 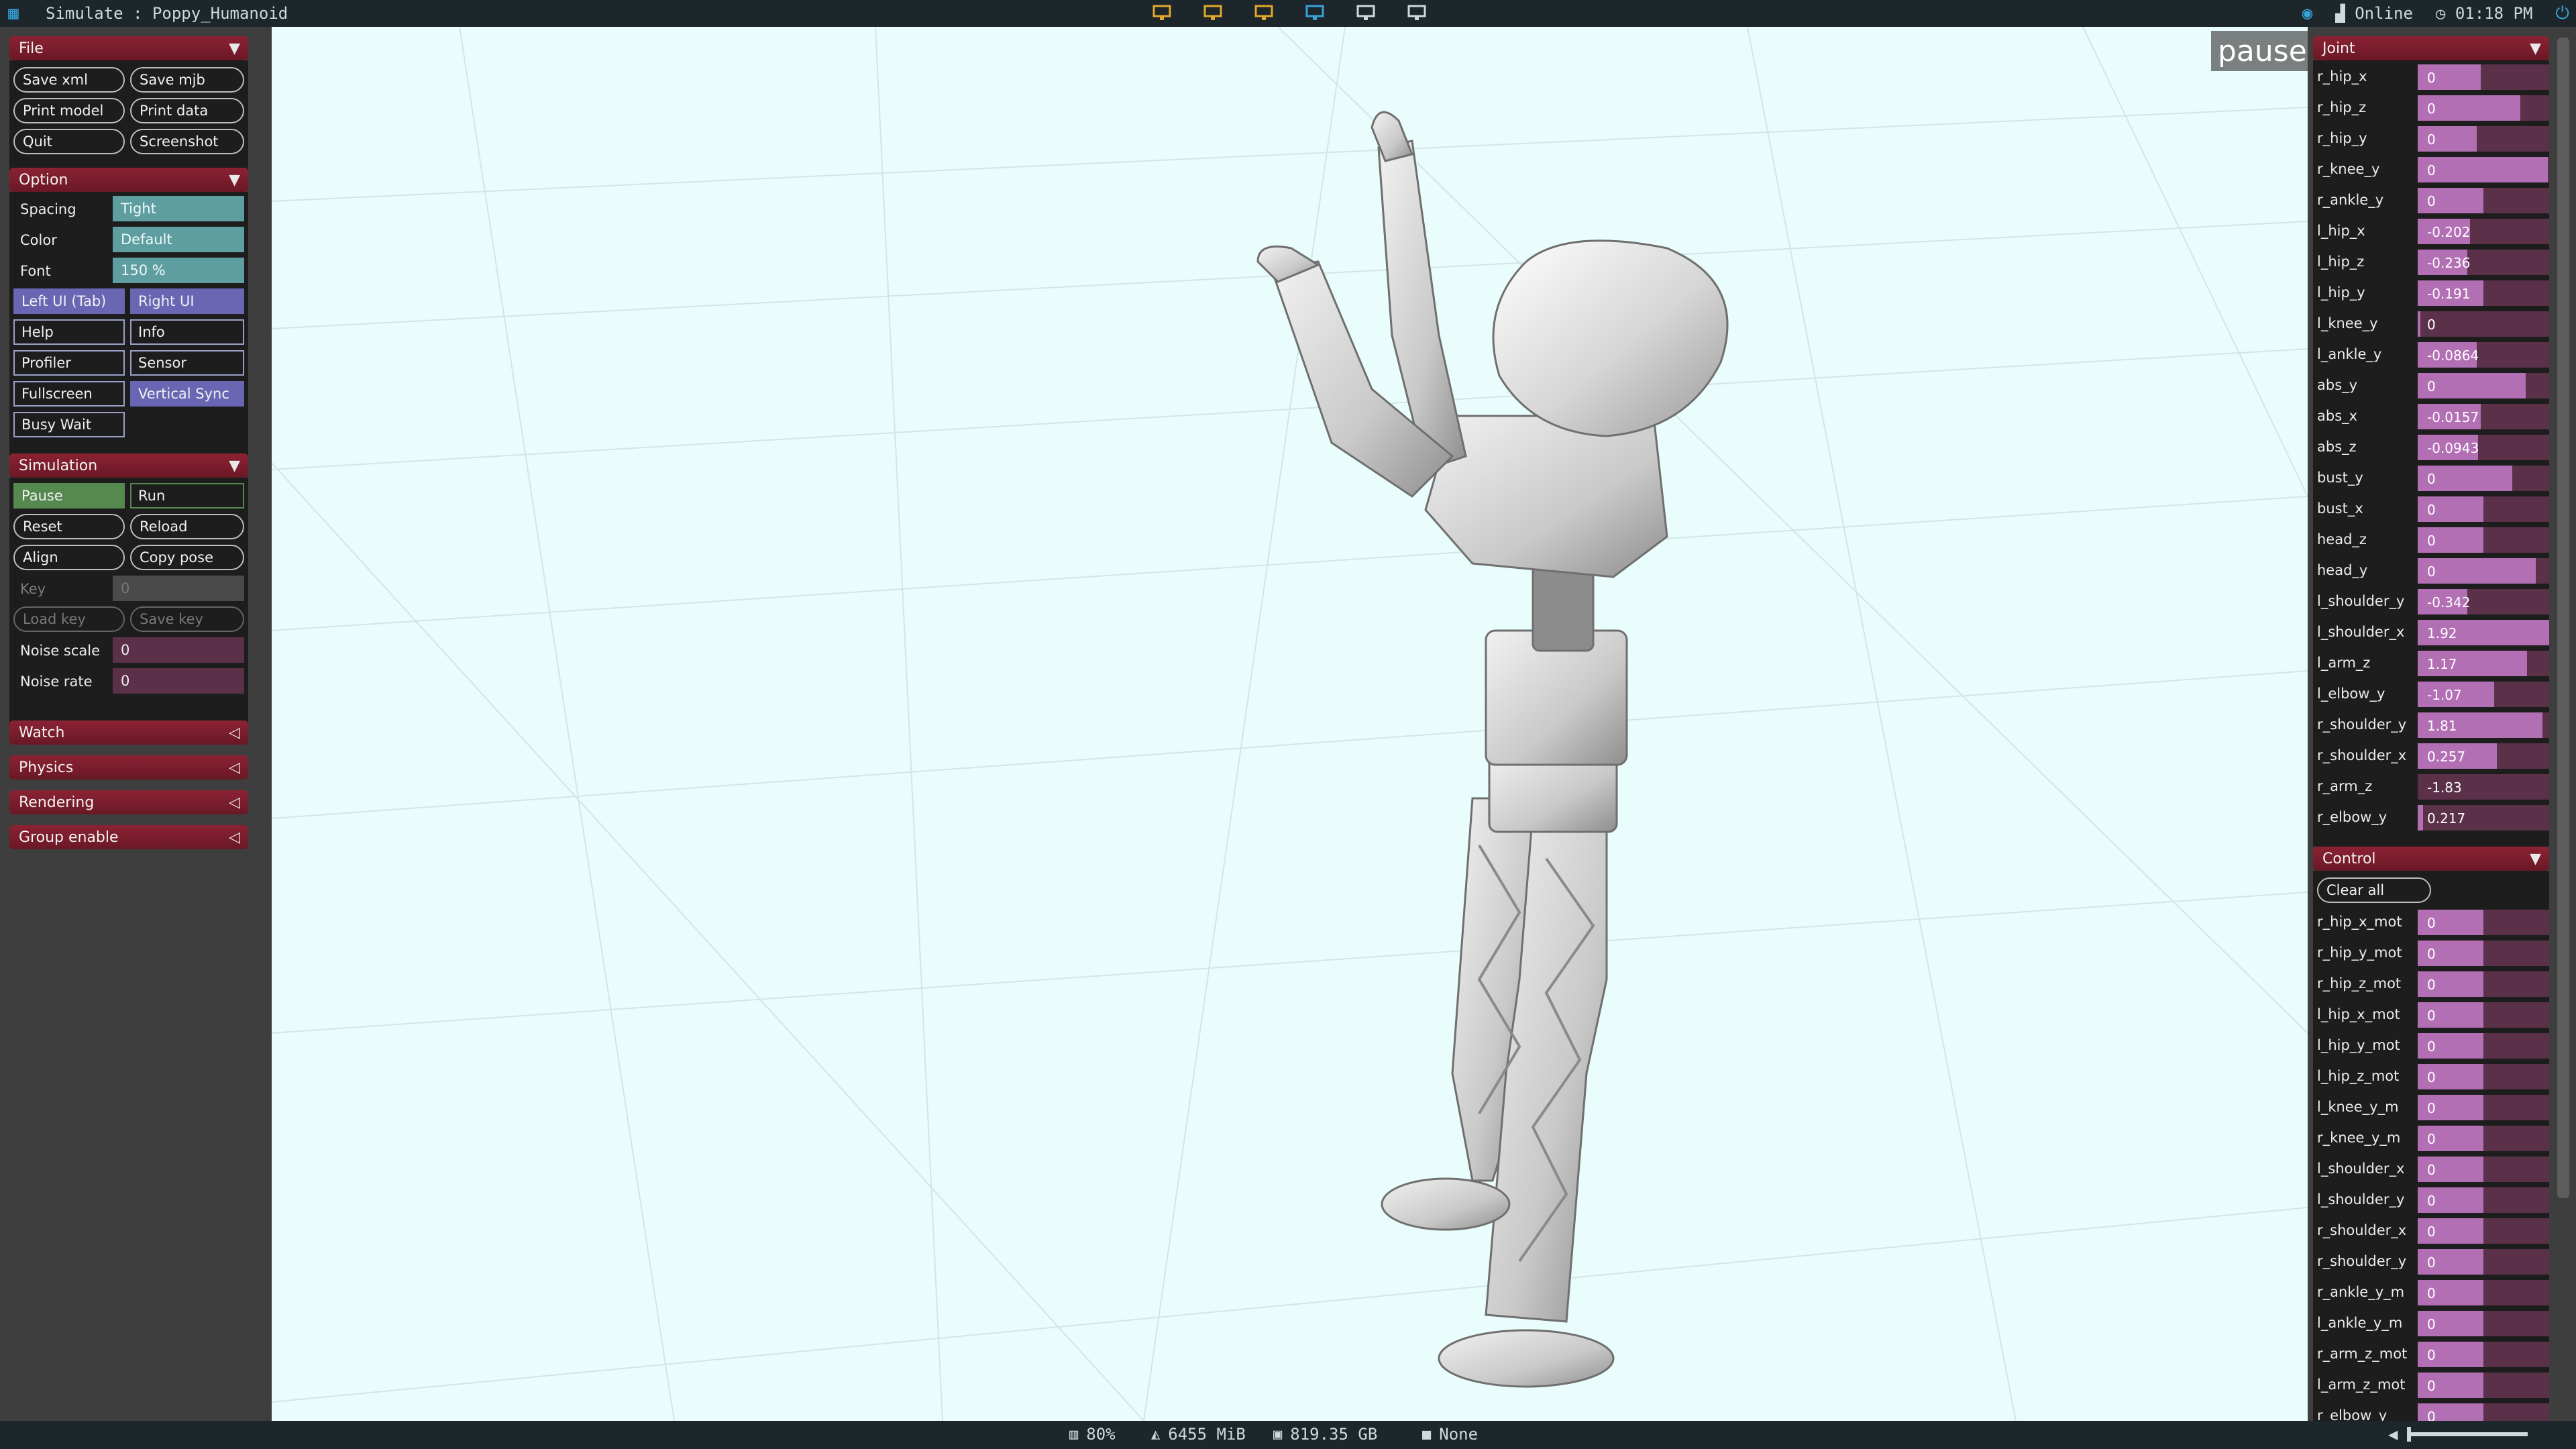 What do you see at coordinates (69, 526) in the screenshot?
I see `reset-button: Reset` at bounding box center [69, 526].